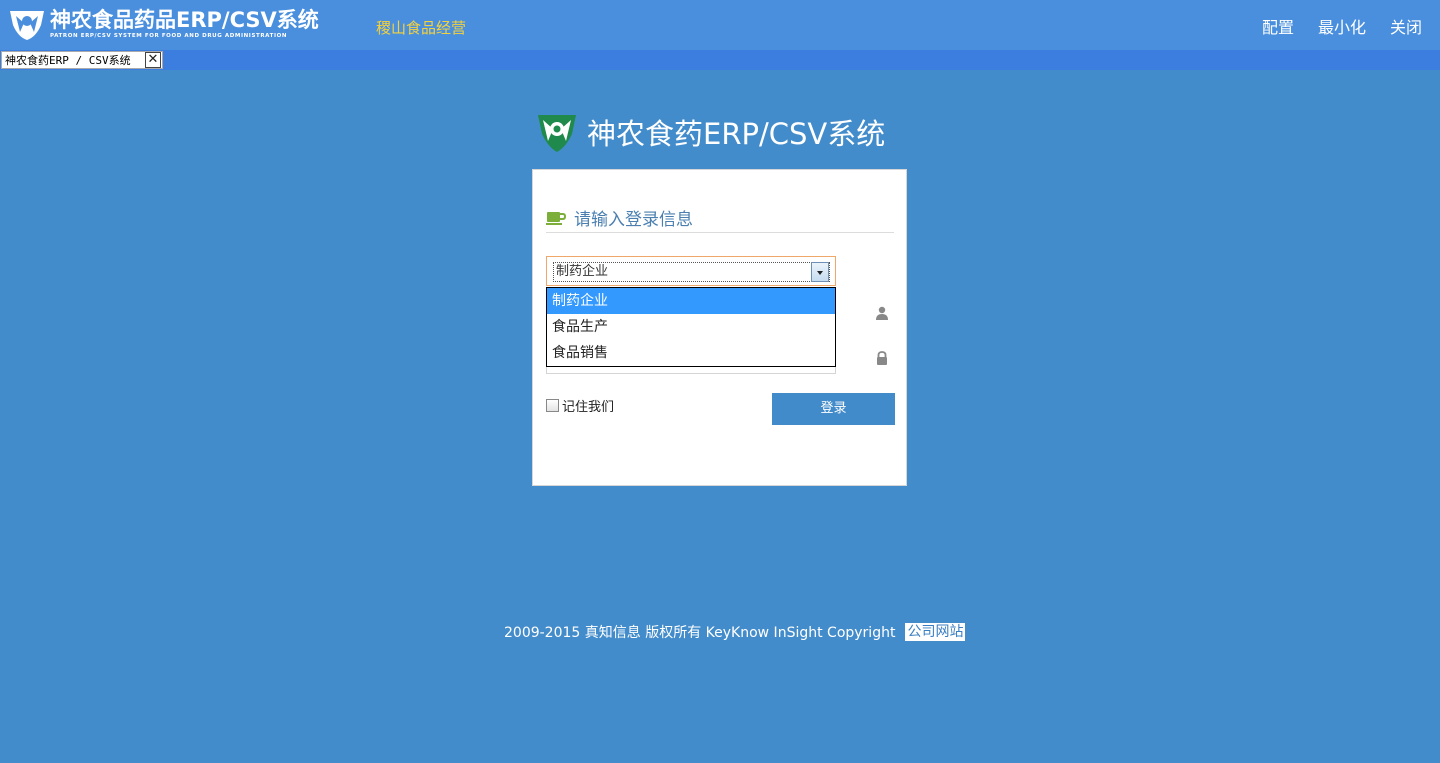 This screenshot has width=1440, height=763. I want to click on login-heading: 请输入登录信息, so click(633, 220).